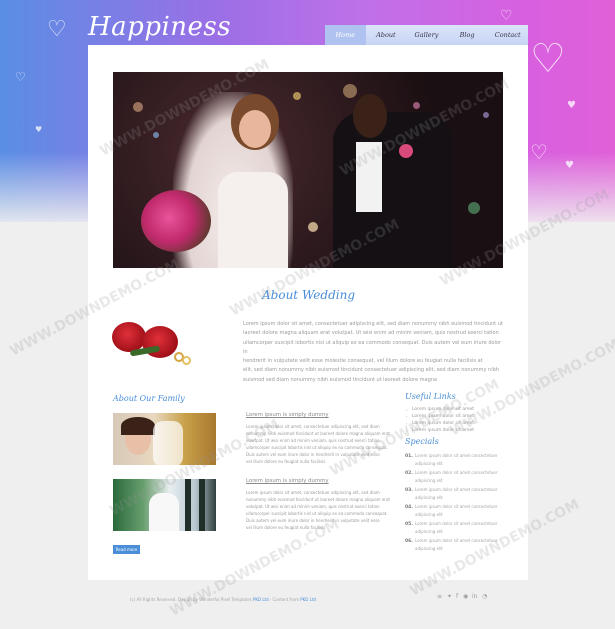 The image size is (615, 629). I want to click on nav-blog: Blog, so click(467, 35).